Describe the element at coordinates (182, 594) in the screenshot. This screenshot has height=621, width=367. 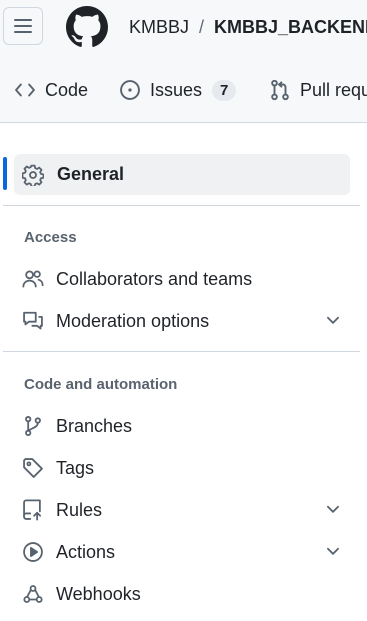
I see `sidebar-item-webhooks: Webhooks` at that location.